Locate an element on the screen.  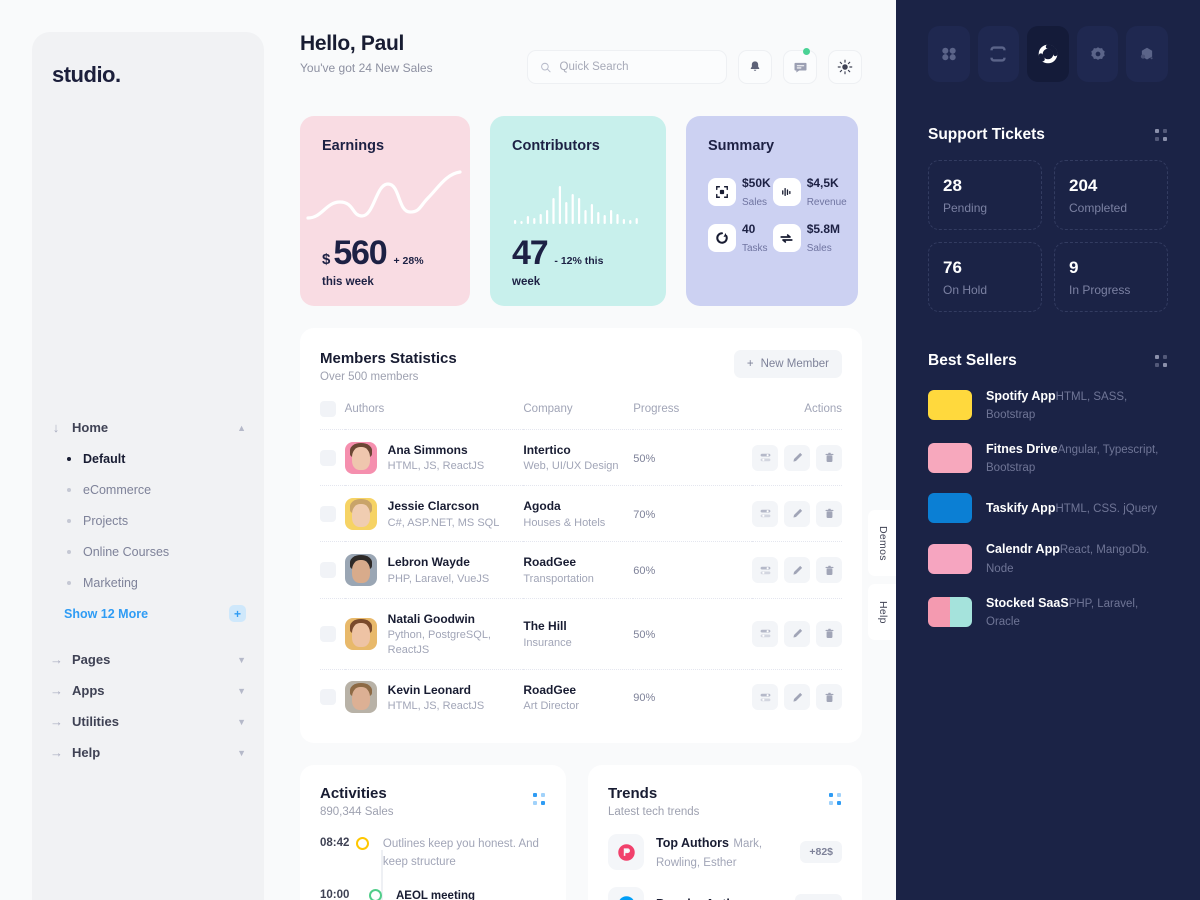
new-member-button: + New Member is located at coordinates (787, 364).